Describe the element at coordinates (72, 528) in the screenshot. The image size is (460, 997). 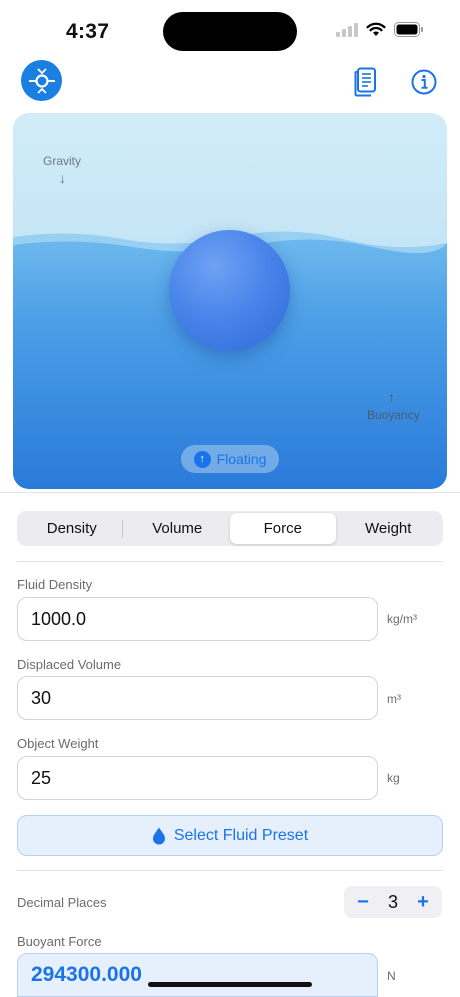
I see `tab-density: Density` at that location.